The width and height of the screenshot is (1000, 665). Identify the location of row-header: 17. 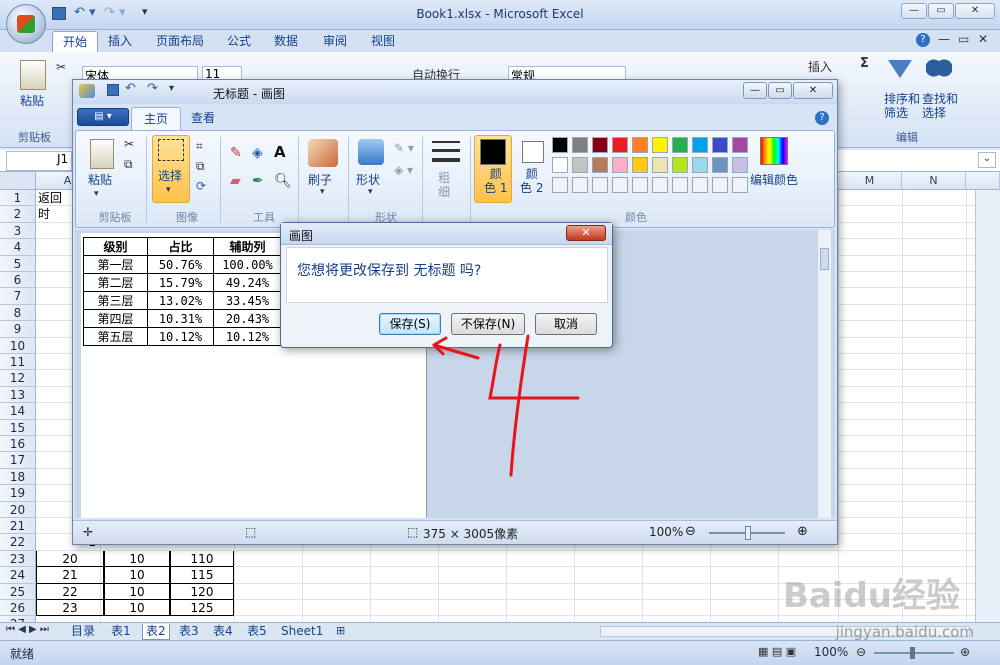
(18, 460).